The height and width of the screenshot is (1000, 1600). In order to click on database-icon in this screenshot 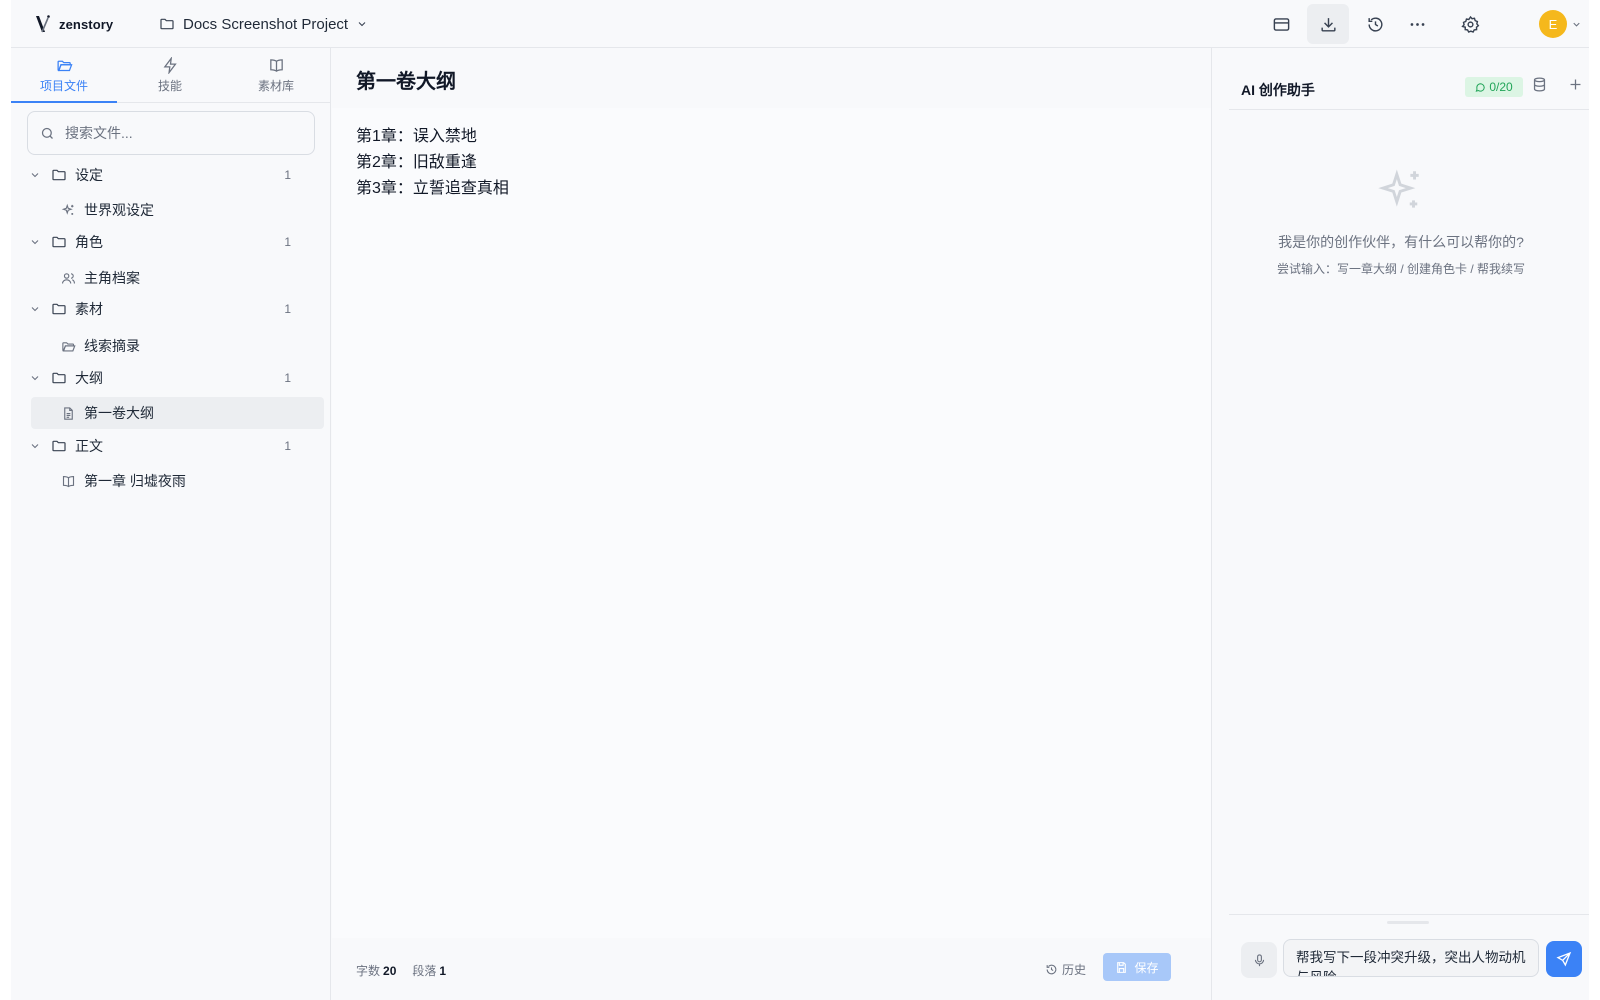, I will do `click(1539, 84)`.